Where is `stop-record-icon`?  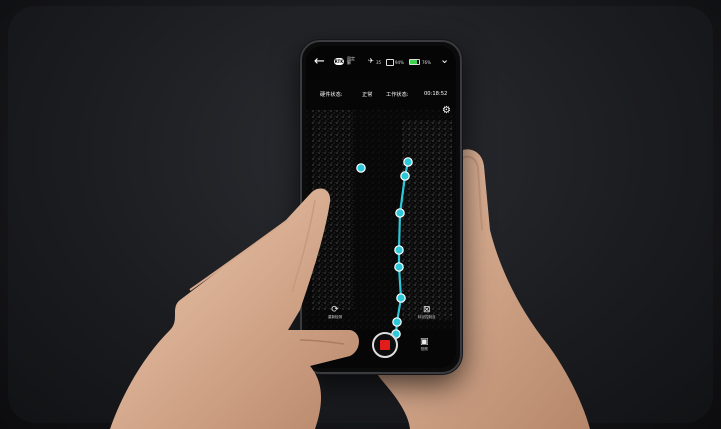
stop-record-icon is located at coordinates (385, 345).